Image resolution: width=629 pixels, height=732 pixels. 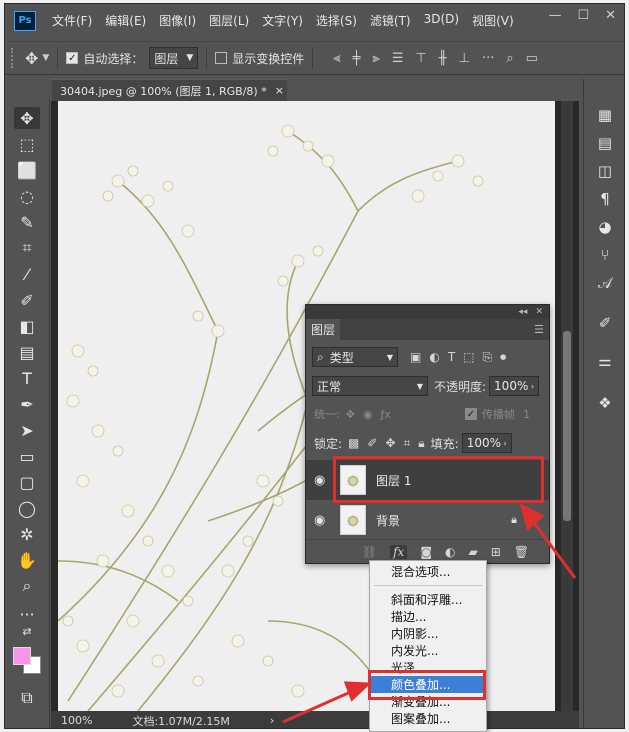 What do you see at coordinates (324, 480) in the screenshot?
I see `visibility-eye-icon: ◉` at bounding box center [324, 480].